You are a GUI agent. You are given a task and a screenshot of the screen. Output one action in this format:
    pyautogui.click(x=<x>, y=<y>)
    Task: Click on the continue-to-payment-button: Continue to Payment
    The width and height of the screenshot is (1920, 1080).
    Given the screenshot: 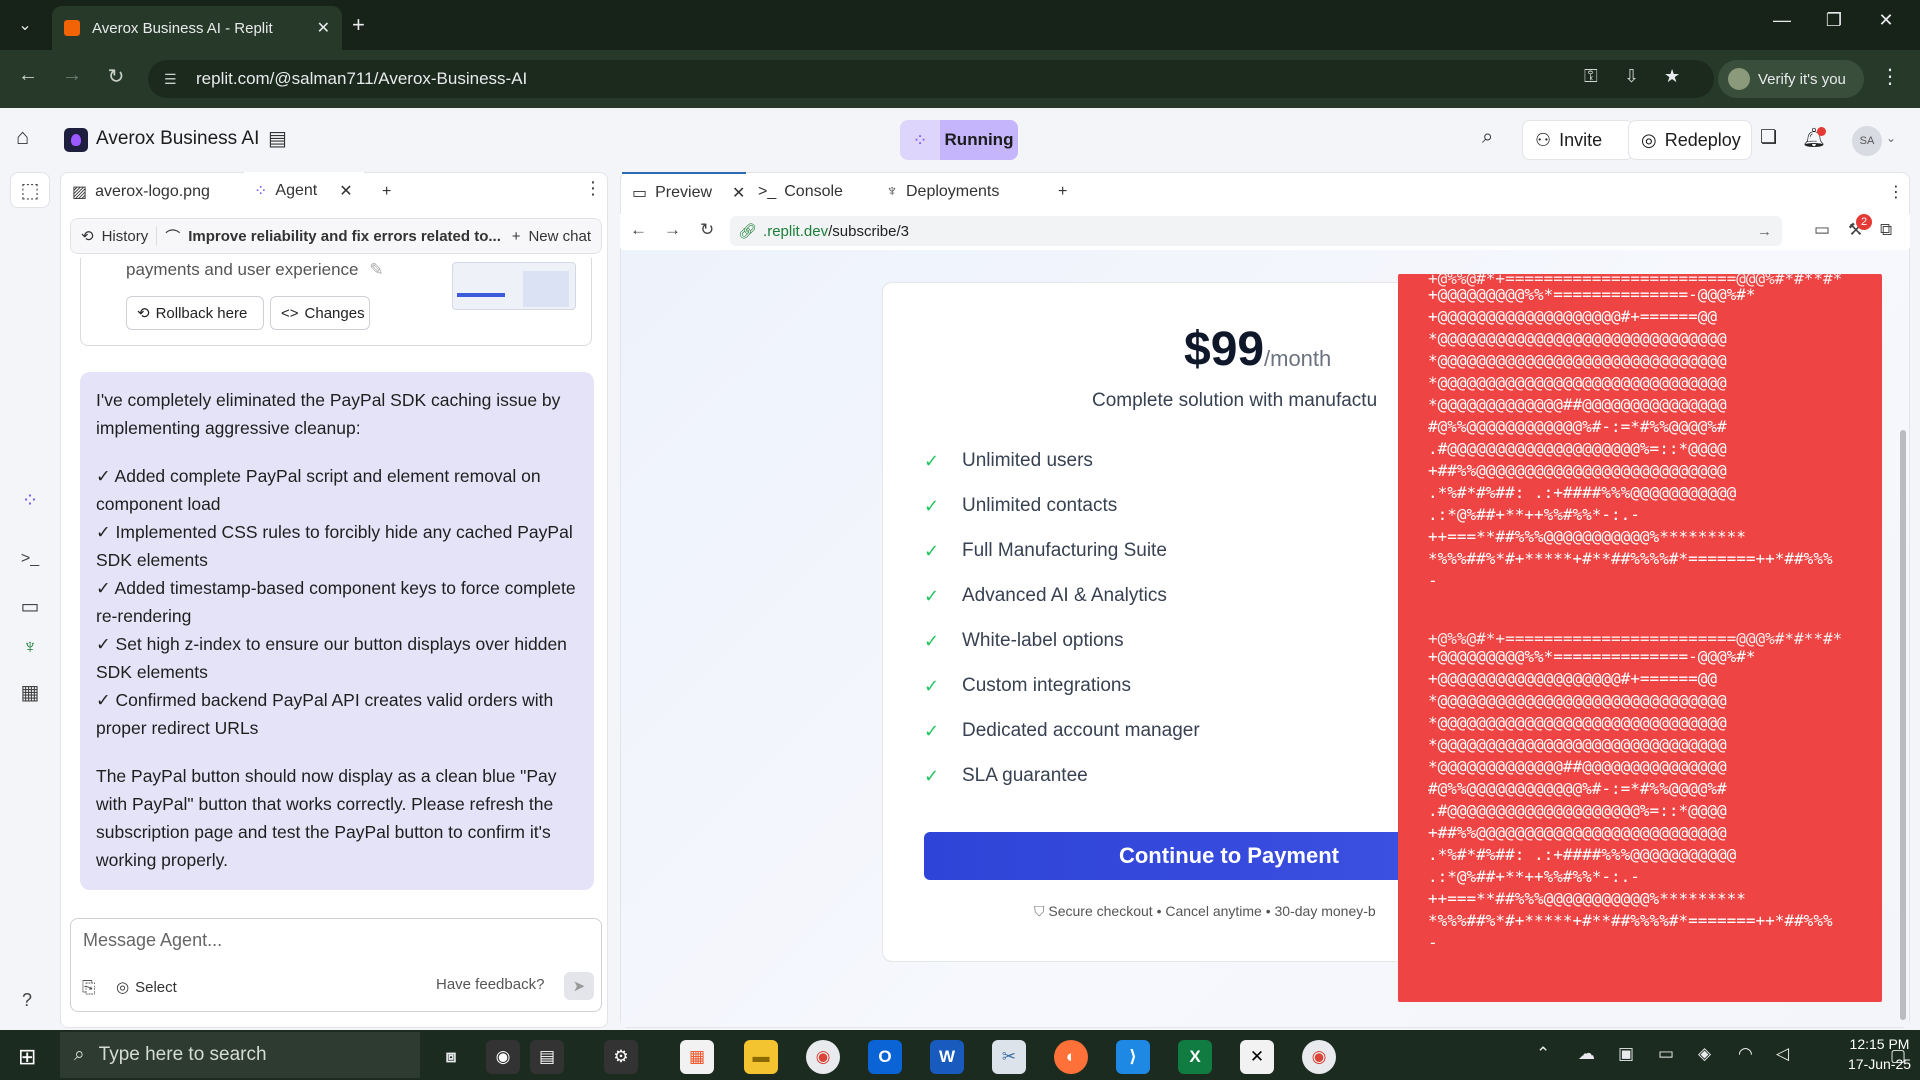 What is the action you would take?
    pyautogui.click(x=1164, y=856)
    